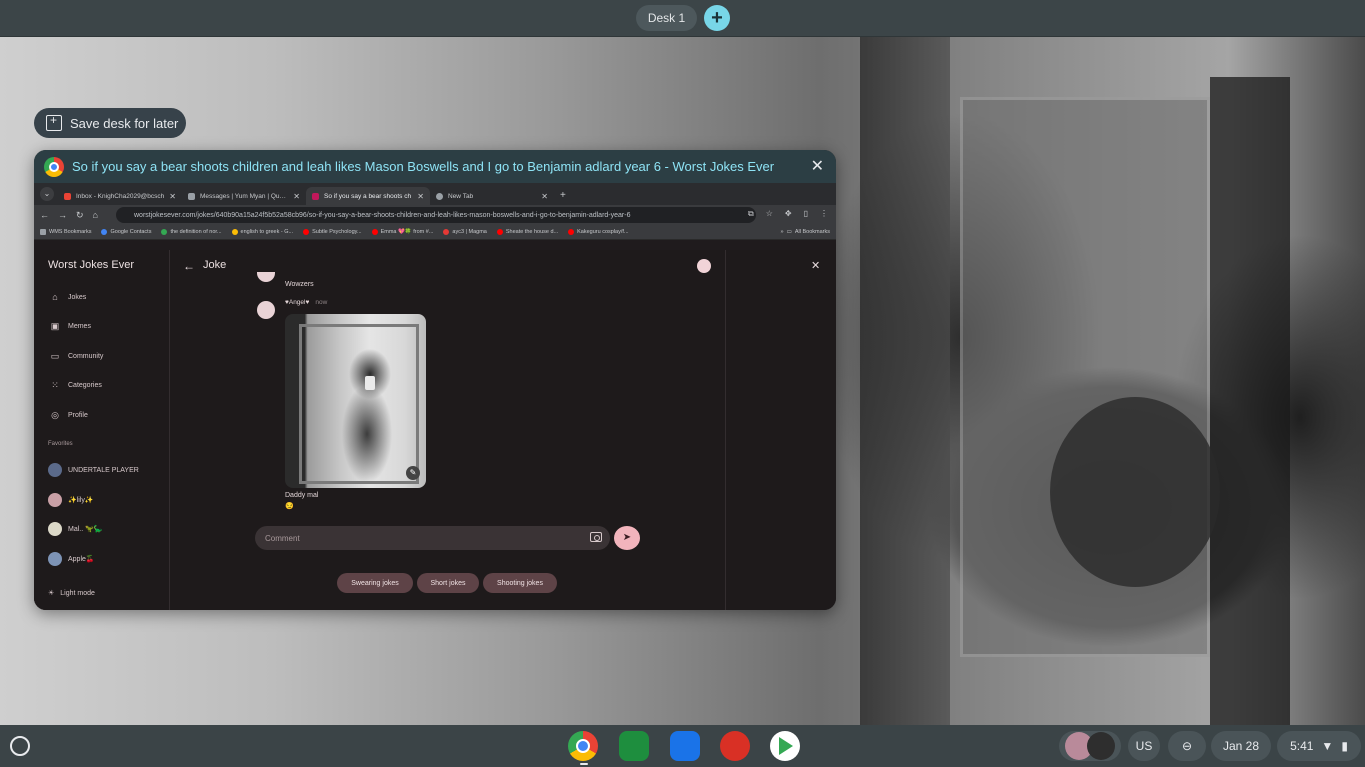 The image size is (1365, 767). Describe the element at coordinates (191, 196) in the screenshot. I see `quotev-icon` at that location.